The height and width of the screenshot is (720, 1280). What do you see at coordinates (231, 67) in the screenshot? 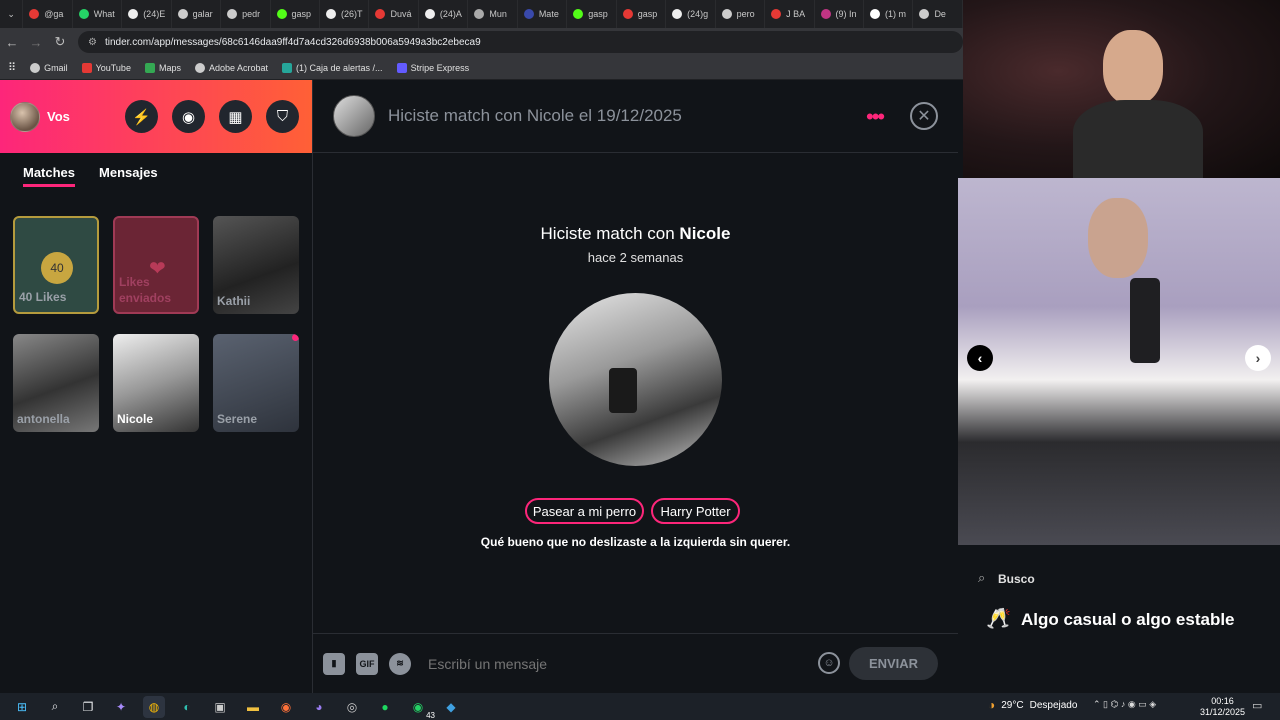
I see `bookmark-acrobat: Adobe Acrobat` at bounding box center [231, 67].